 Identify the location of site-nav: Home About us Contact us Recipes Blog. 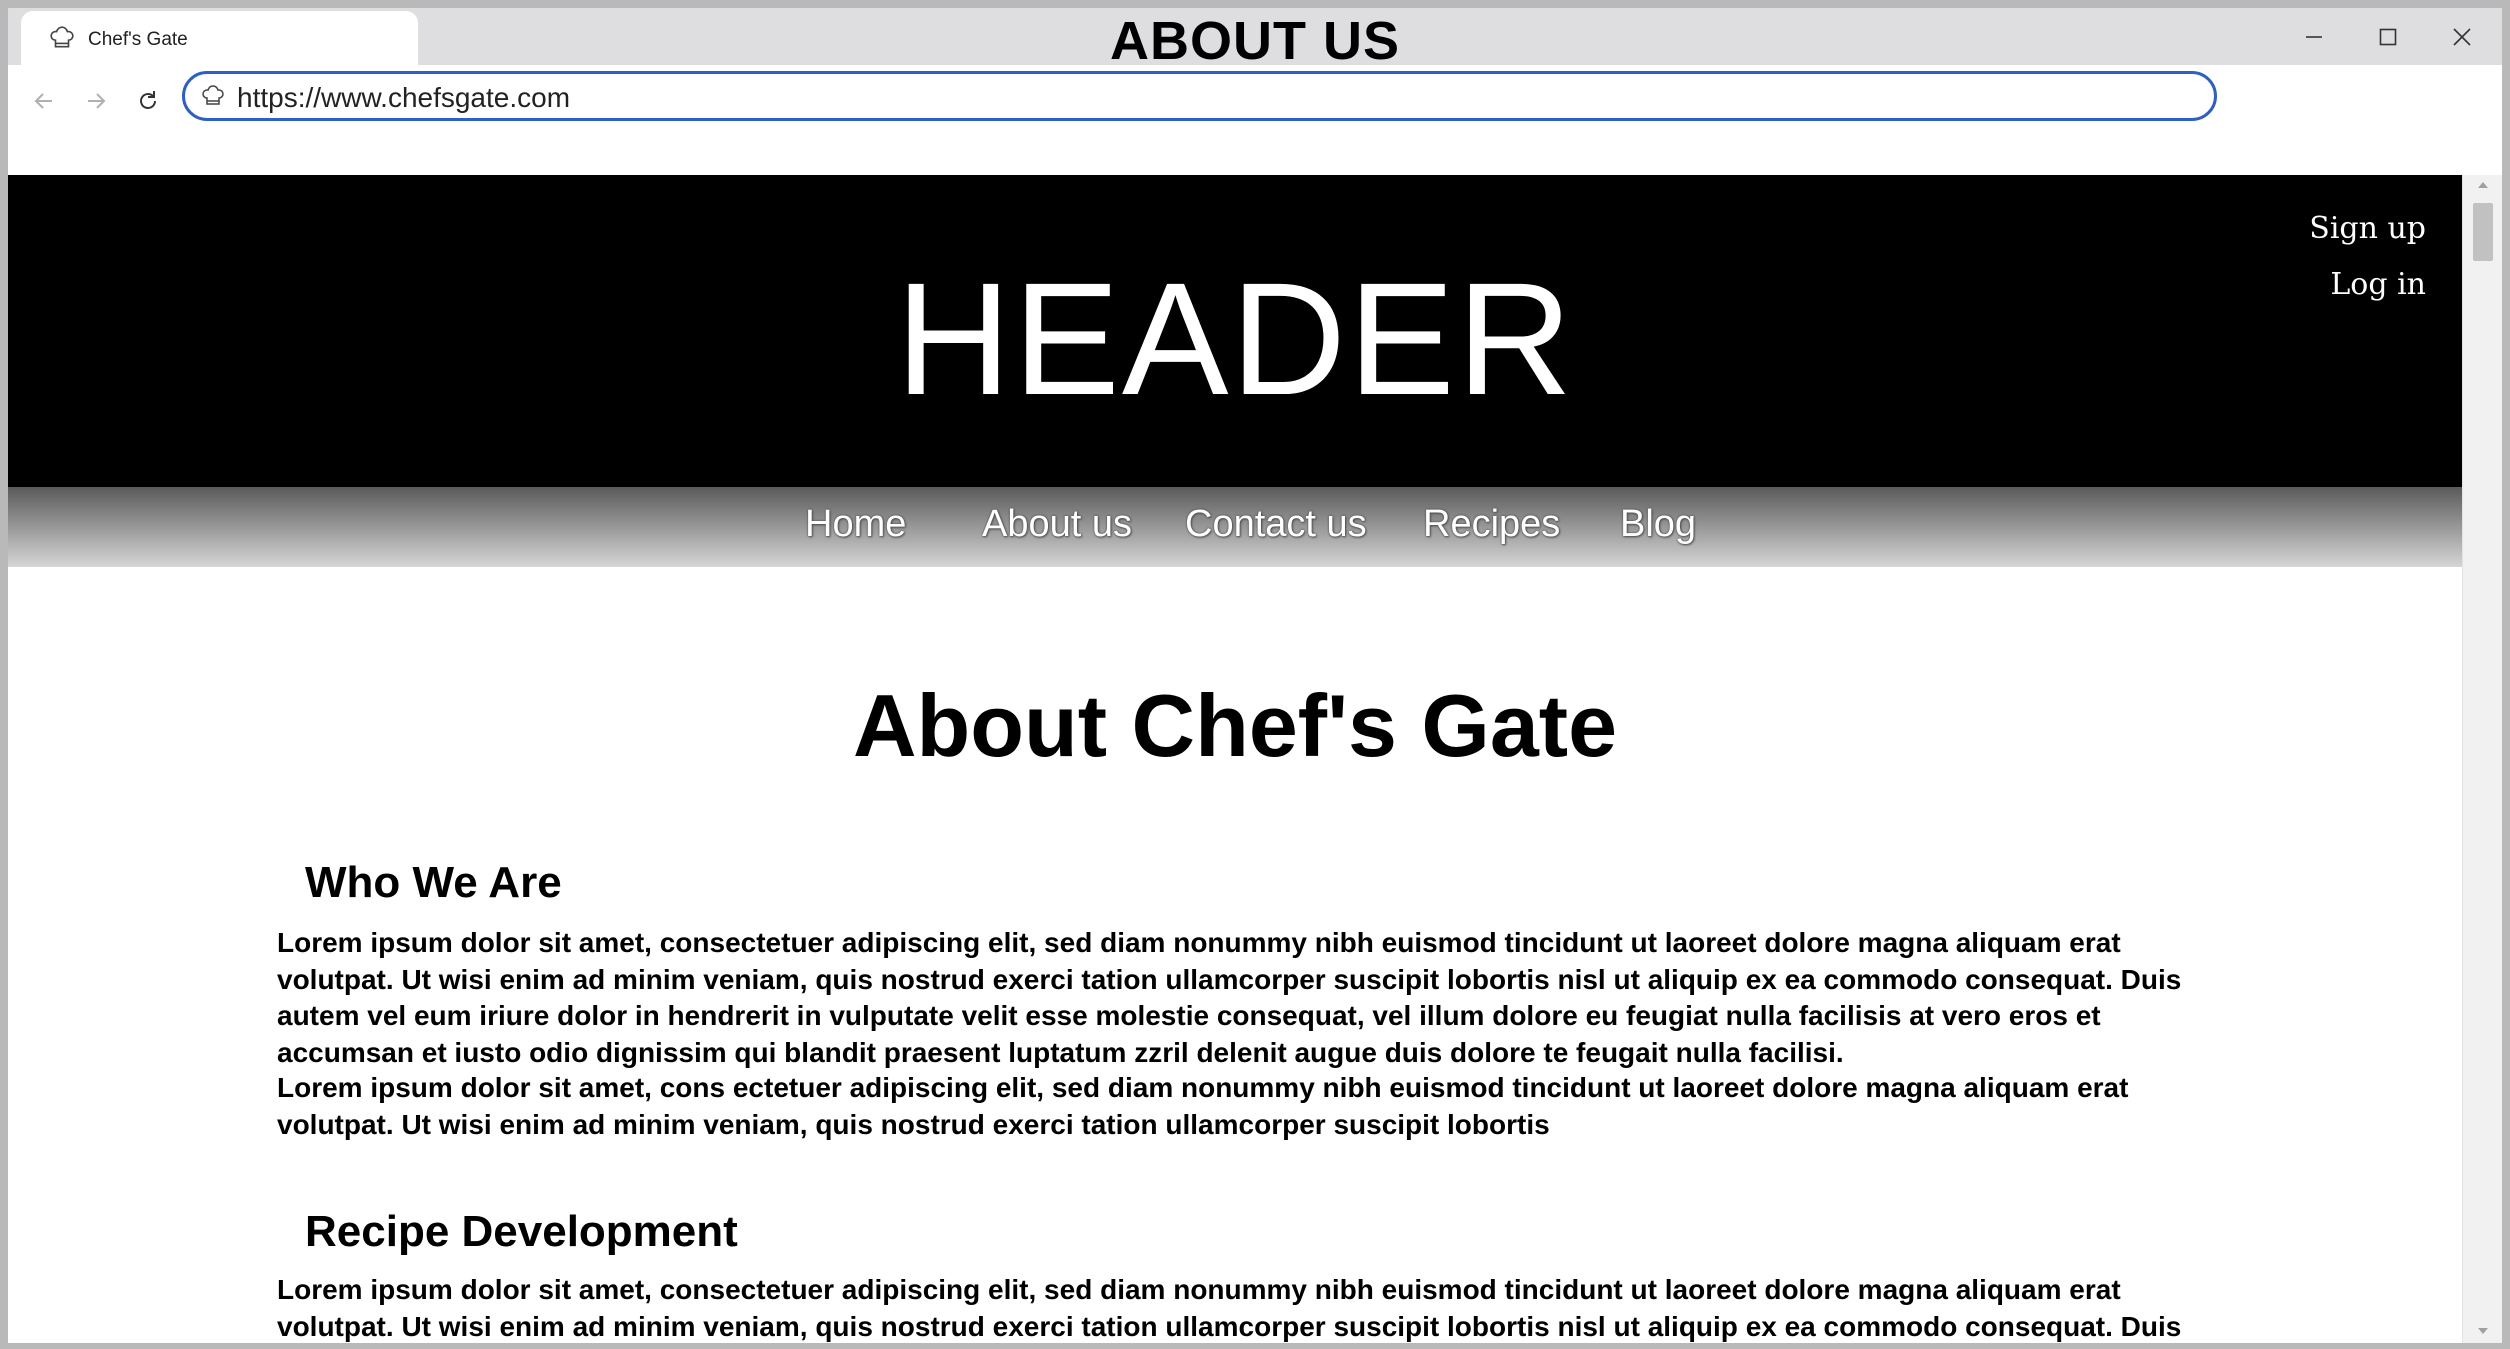
(1235, 527).